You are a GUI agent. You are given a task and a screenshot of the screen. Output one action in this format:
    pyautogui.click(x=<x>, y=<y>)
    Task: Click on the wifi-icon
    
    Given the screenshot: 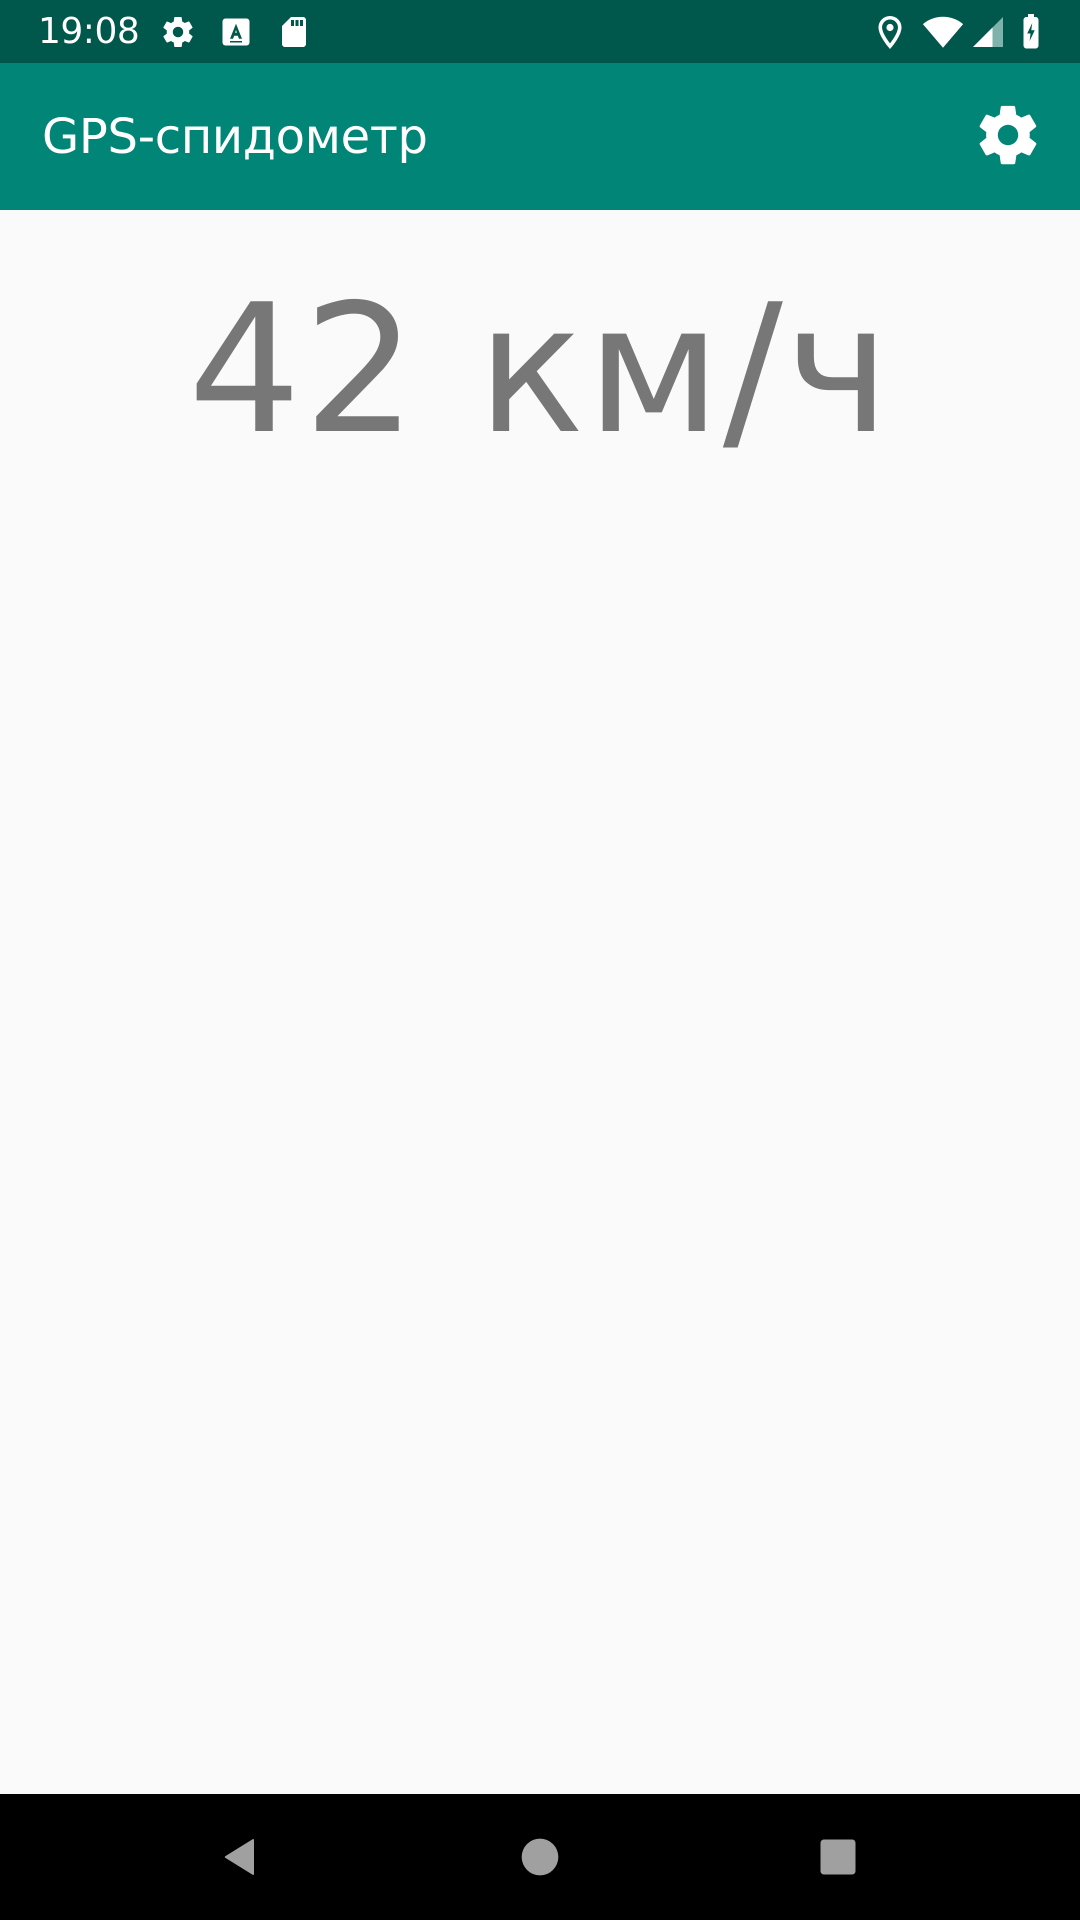 What is the action you would take?
    pyautogui.click(x=943, y=32)
    